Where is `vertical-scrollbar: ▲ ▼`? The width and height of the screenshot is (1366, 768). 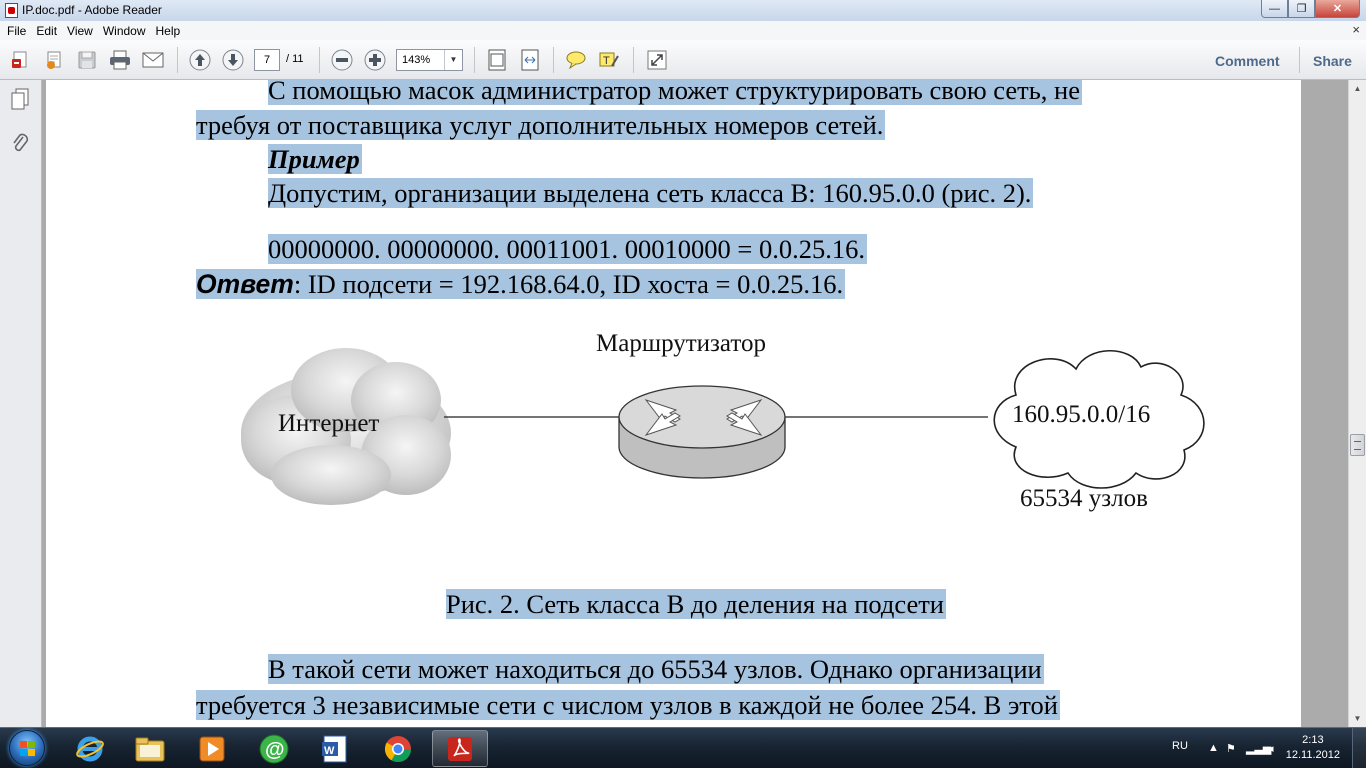
vertical-scrollbar: ▲ ▼ is located at coordinates (1357, 403).